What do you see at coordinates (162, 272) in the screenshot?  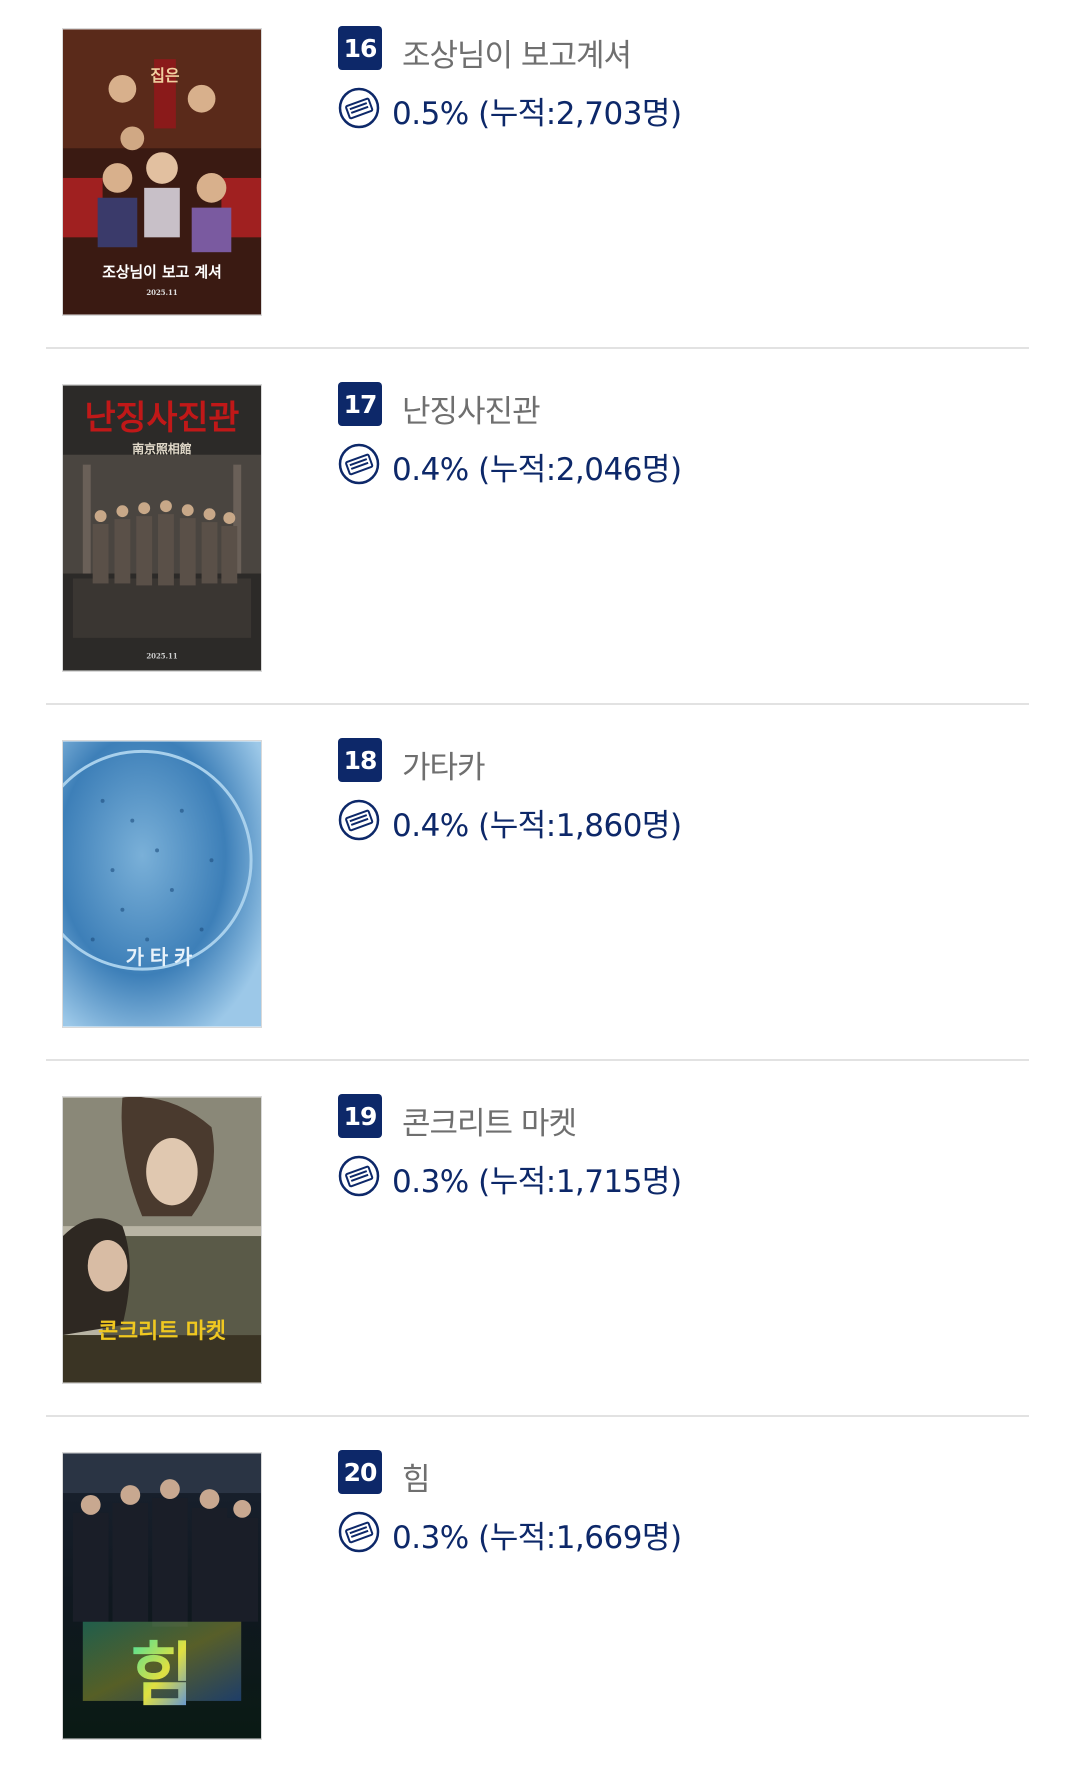 I see `poster-lettering: 조상님이 보고 계셔` at bounding box center [162, 272].